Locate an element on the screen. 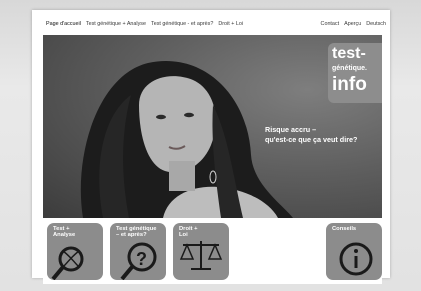 The height and width of the screenshot is (291, 421). tagline-line1: Risque accru – is located at coordinates (291, 129).